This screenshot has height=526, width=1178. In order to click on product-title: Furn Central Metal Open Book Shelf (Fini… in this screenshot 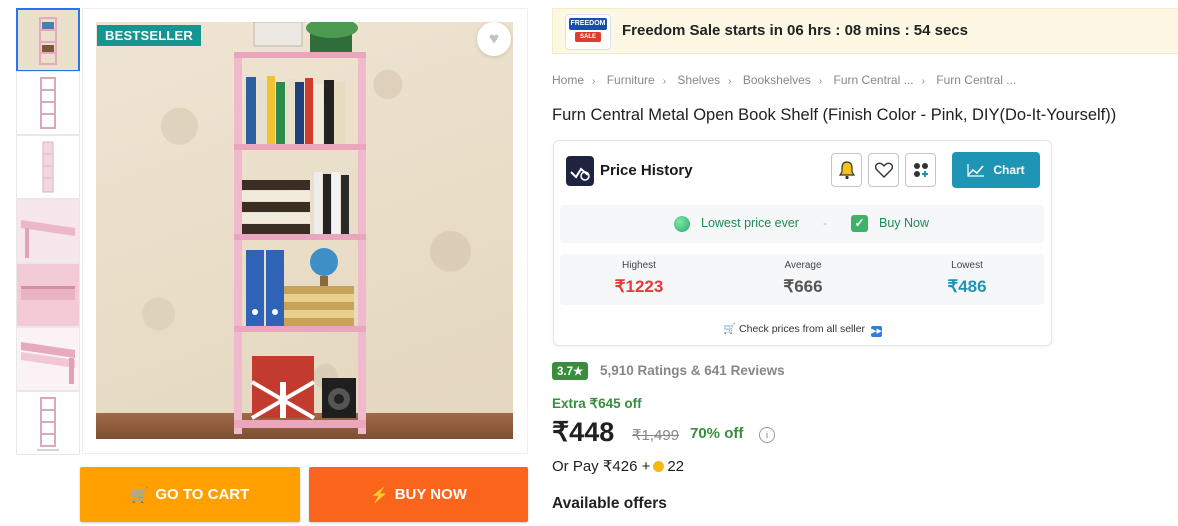, I will do `click(834, 115)`.